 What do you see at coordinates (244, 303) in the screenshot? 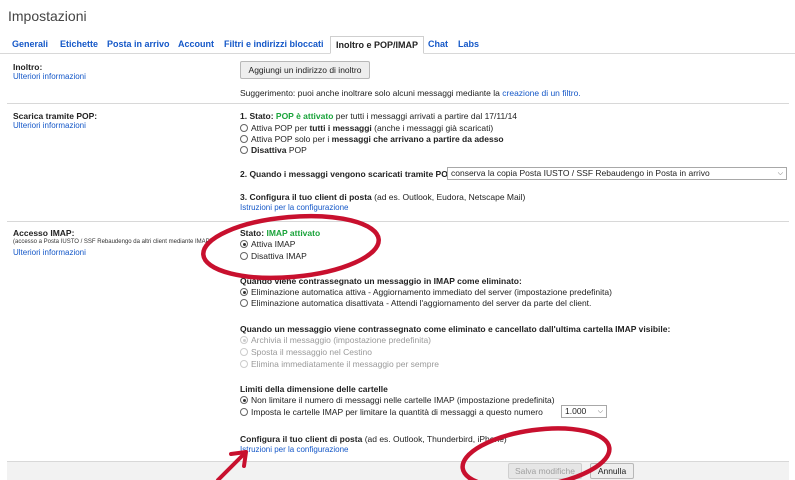
I see `imap-auto-expunge-off-radio` at bounding box center [244, 303].